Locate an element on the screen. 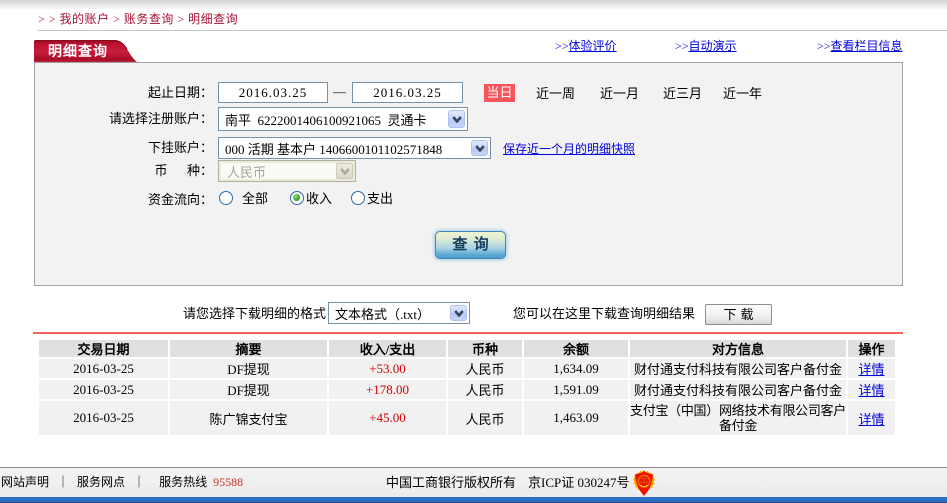 The height and width of the screenshot is (503, 947). radio-all-label: 全部 is located at coordinates (255, 198).